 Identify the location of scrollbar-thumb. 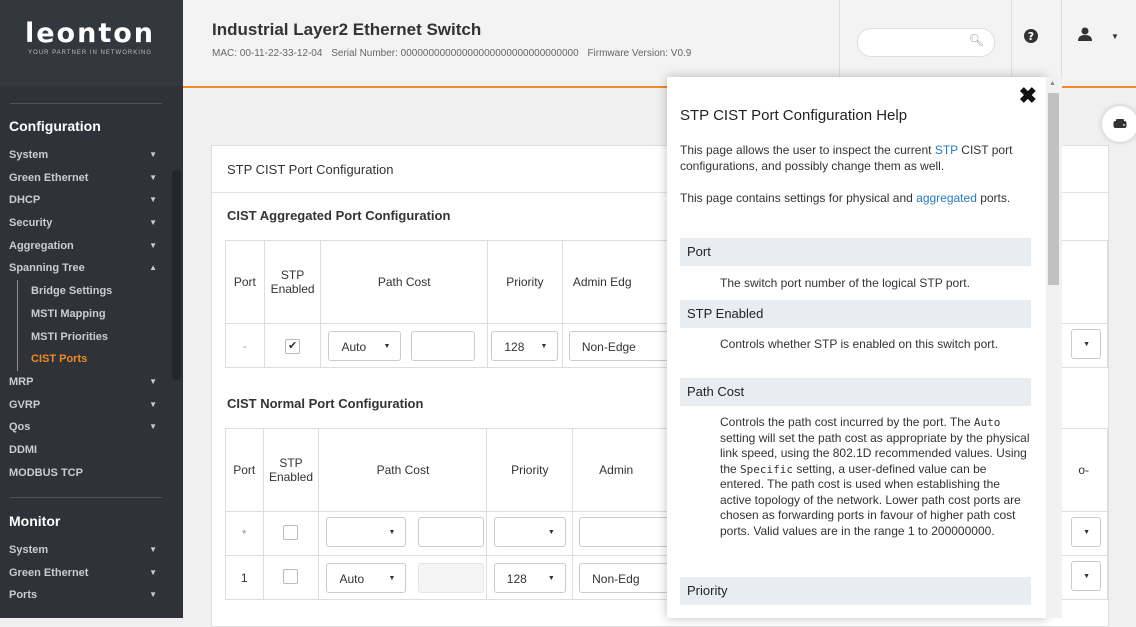
(1053, 189).